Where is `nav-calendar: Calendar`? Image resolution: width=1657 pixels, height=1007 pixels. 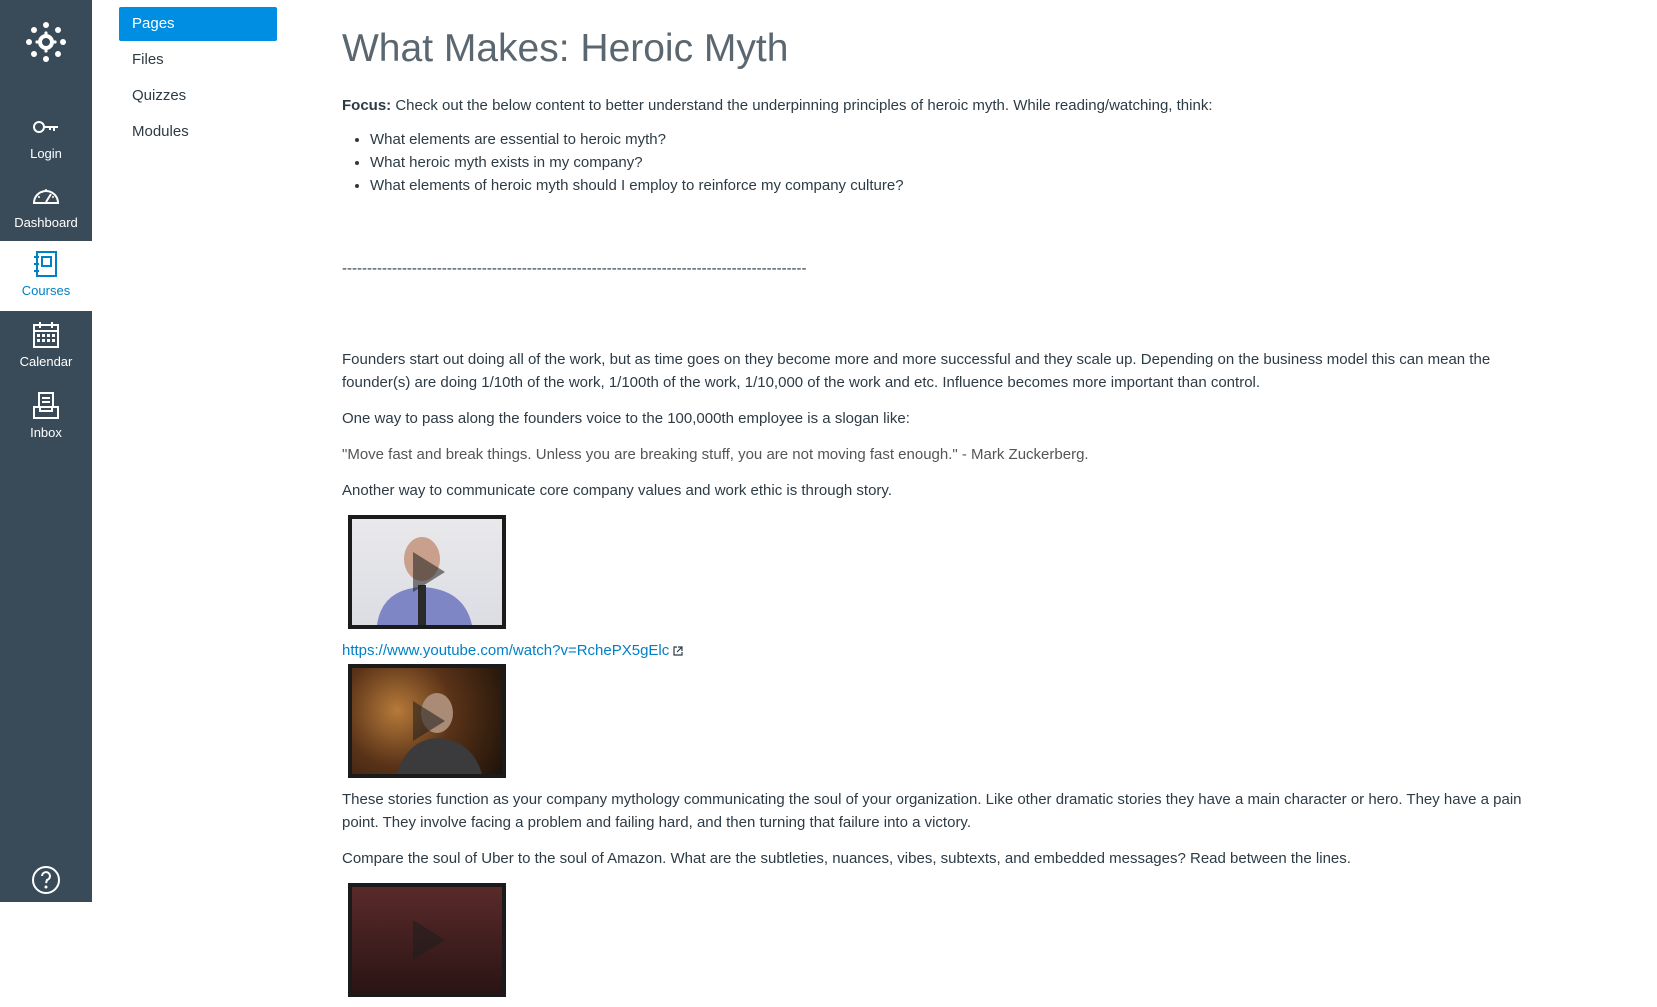 nav-calendar: Calendar is located at coordinates (46, 347).